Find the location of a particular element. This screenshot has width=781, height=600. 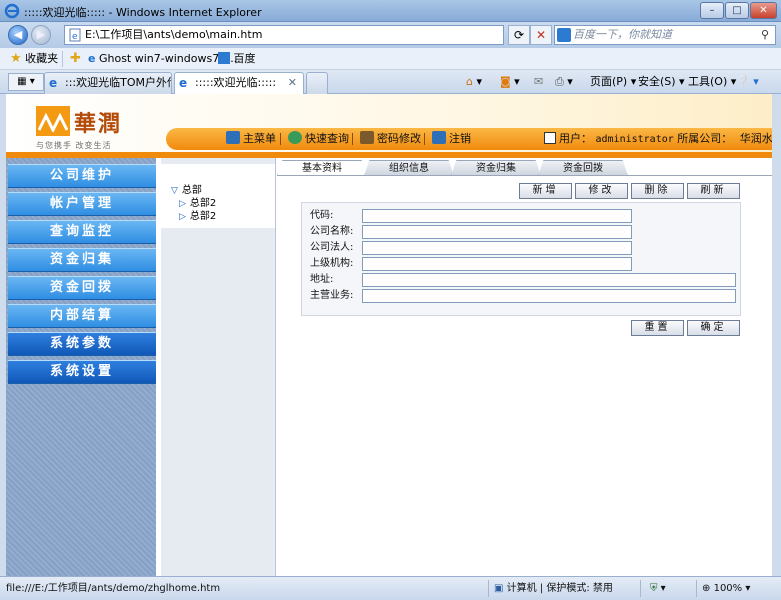

main-business-label: 主营业务: is located at coordinates (332, 295).